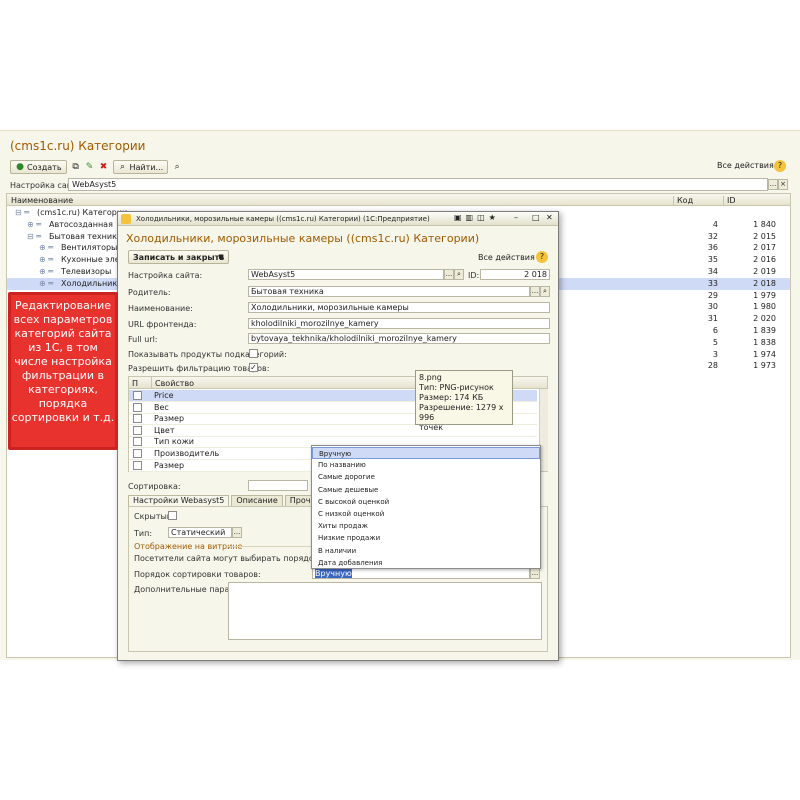 Image resolution: width=800 pixels, height=800 pixels. I want to click on url-label: URL фронтенда:, so click(162, 324).